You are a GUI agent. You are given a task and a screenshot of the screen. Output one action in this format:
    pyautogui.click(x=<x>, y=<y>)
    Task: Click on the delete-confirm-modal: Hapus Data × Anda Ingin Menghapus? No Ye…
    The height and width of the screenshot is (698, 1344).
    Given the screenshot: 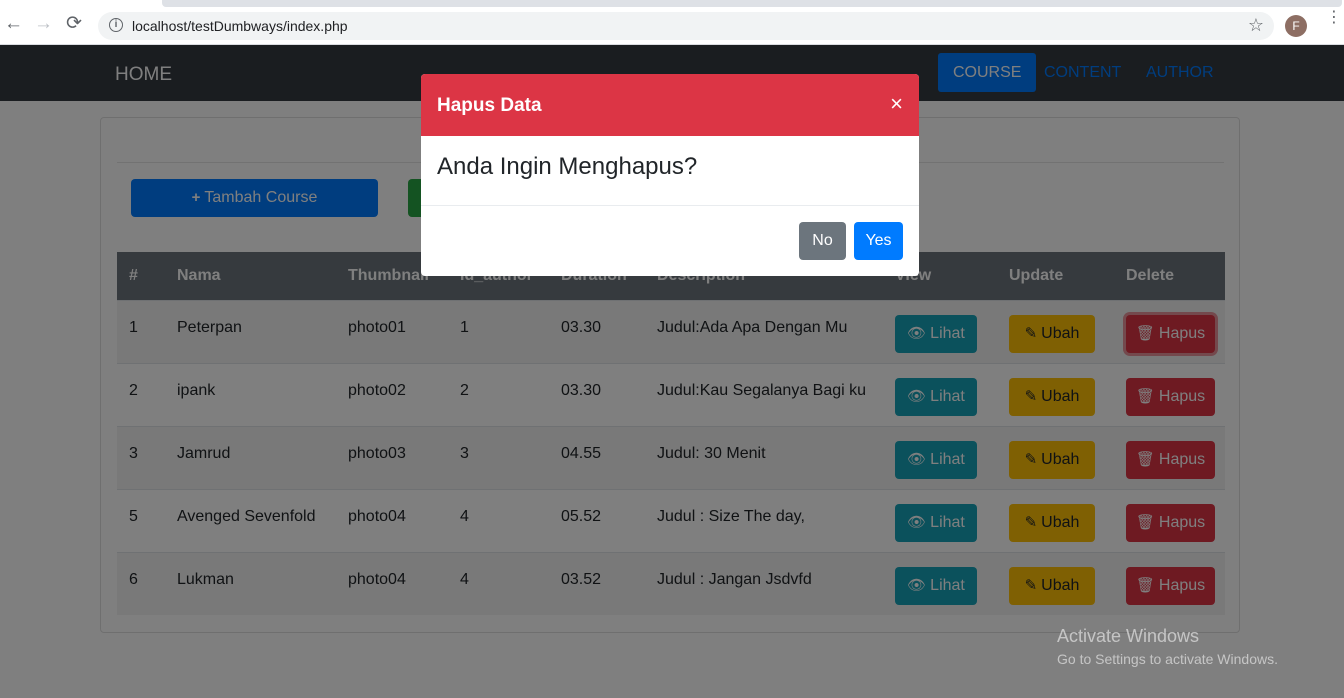 What is the action you would take?
    pyautogui.click(x=670, y=175)
    